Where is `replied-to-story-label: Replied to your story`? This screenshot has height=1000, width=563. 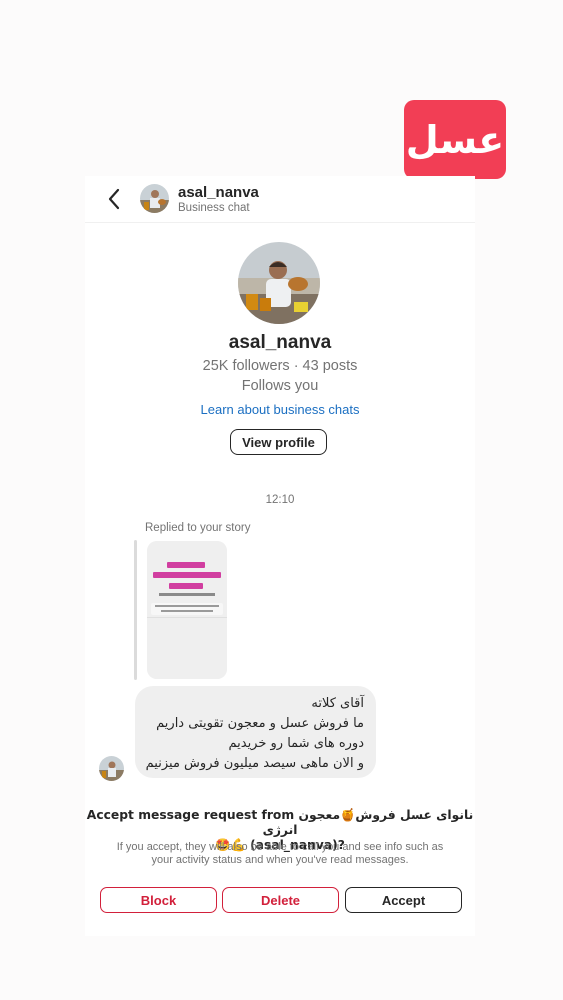
replied-to-story-label: Replied to your story is located at coordinates (198, 528).